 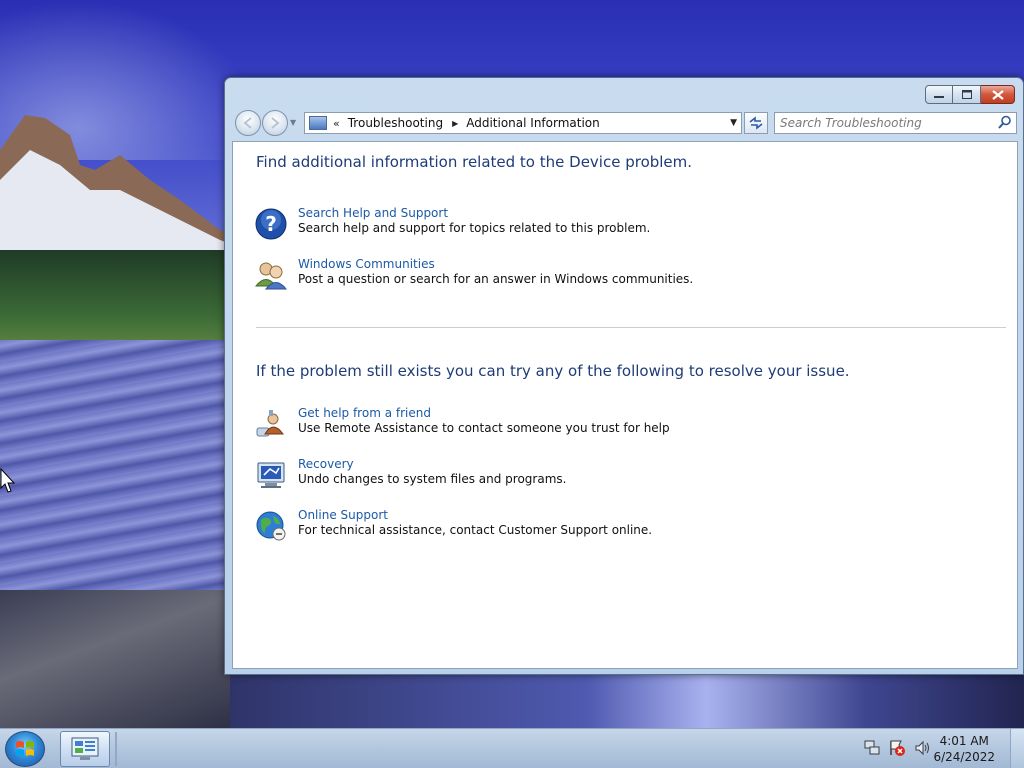 I want to click on mouse-cursor-icon, so click(x=8, y=480).